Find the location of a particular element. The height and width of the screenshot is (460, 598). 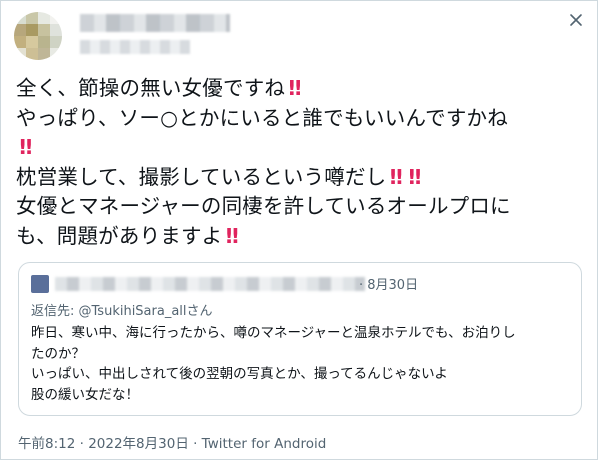

quoted-line: いっぱい、中出しされて後の翌朝の写真とか、撮ってるんじゃないよ is located at coordinates (239, 374).